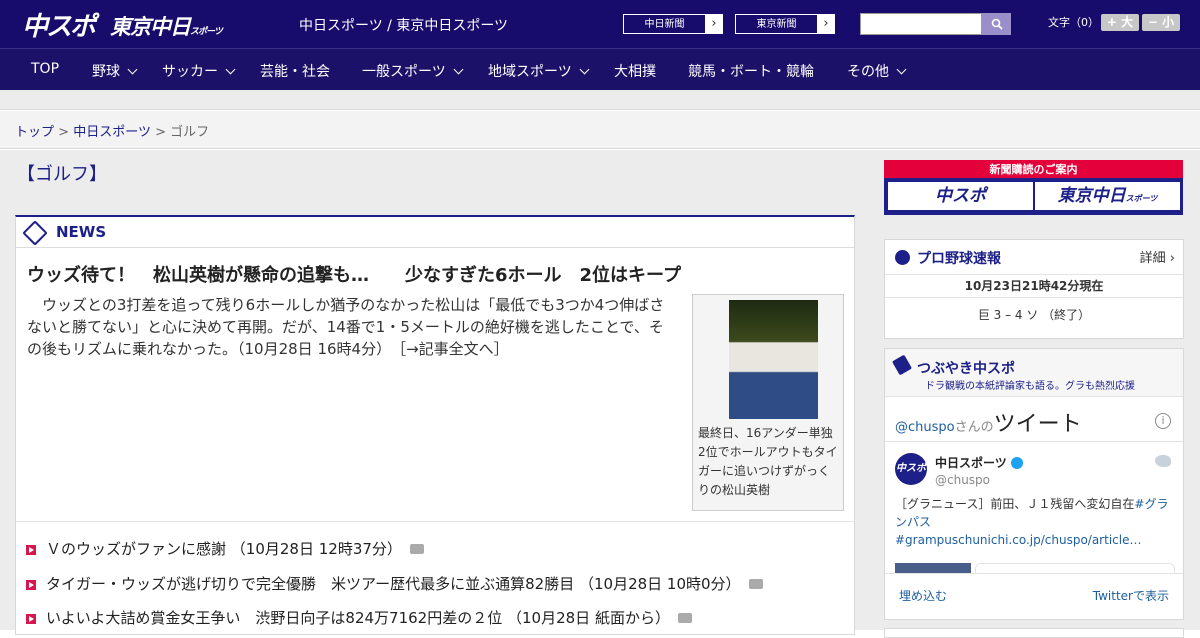  I want to click on twitter-timeline-footer: 埋め込む Twitterで表示, so click(1034, 596).